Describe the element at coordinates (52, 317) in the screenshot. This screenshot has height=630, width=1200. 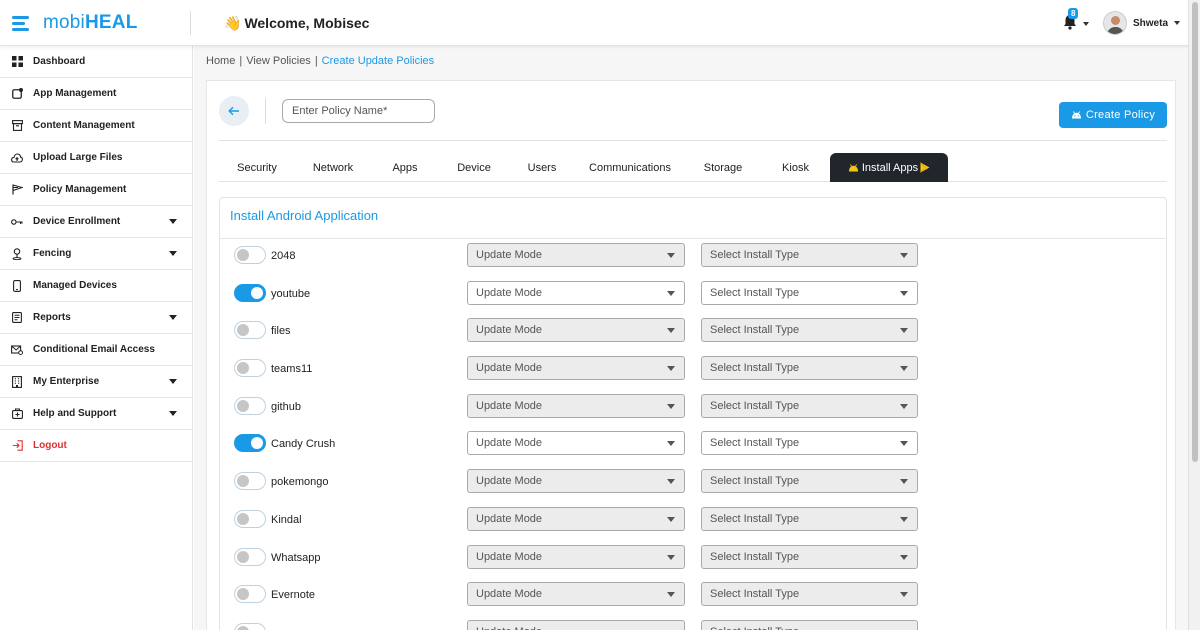
I see `sidebar-item-label: Reports` at that location.